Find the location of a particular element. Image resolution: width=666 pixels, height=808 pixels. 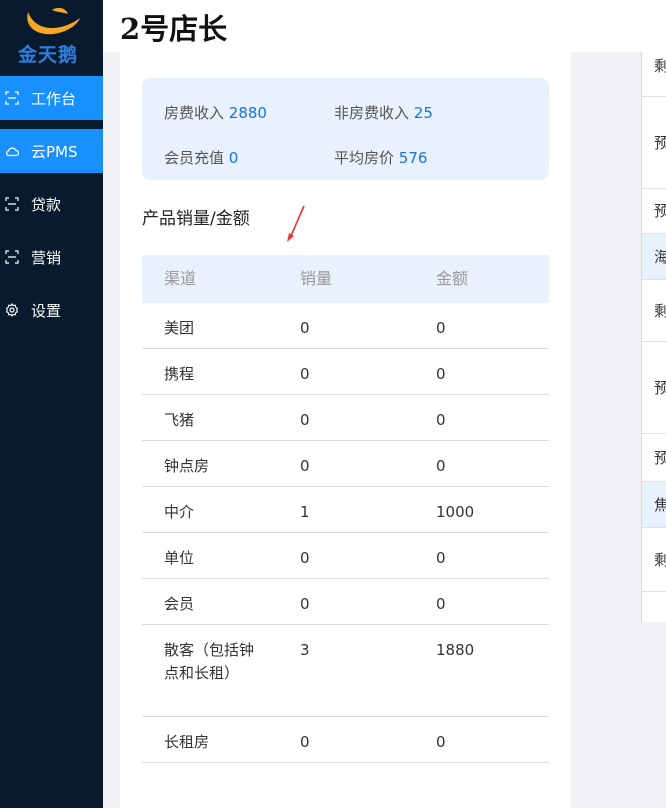

sidebar-item-settings: 设置 is located at coordinates (51, 310).